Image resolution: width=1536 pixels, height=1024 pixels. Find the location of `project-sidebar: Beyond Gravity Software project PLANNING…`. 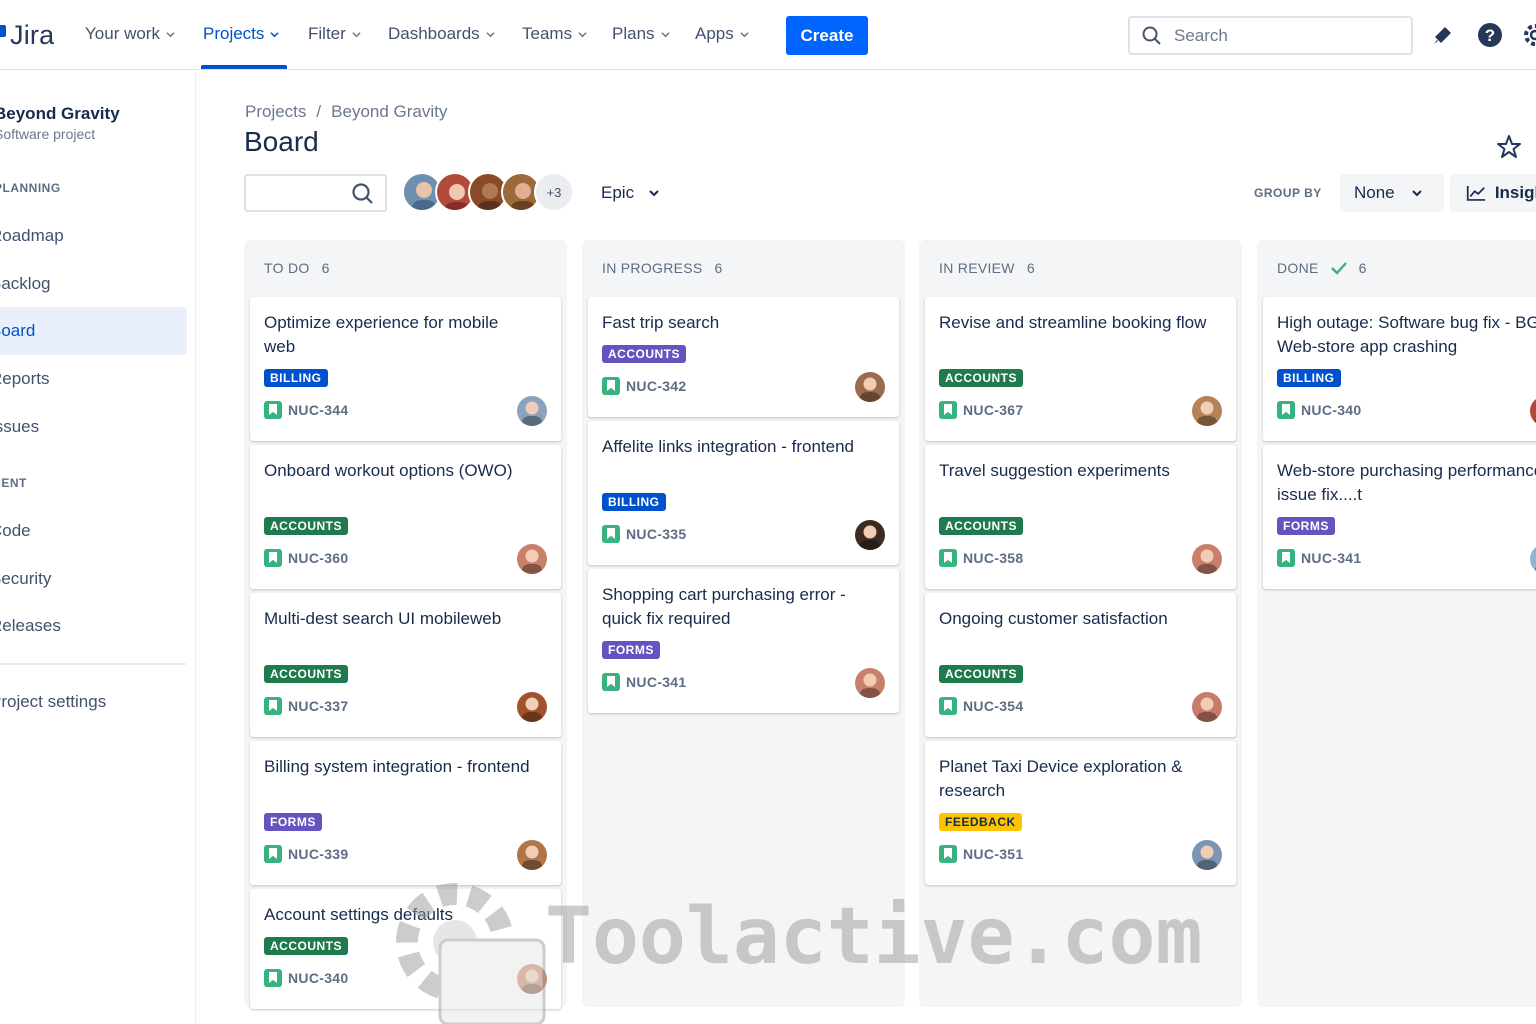

project-sidebar: Beyond Gravity Software project PLANNING… is located at coordinates (98, 547).